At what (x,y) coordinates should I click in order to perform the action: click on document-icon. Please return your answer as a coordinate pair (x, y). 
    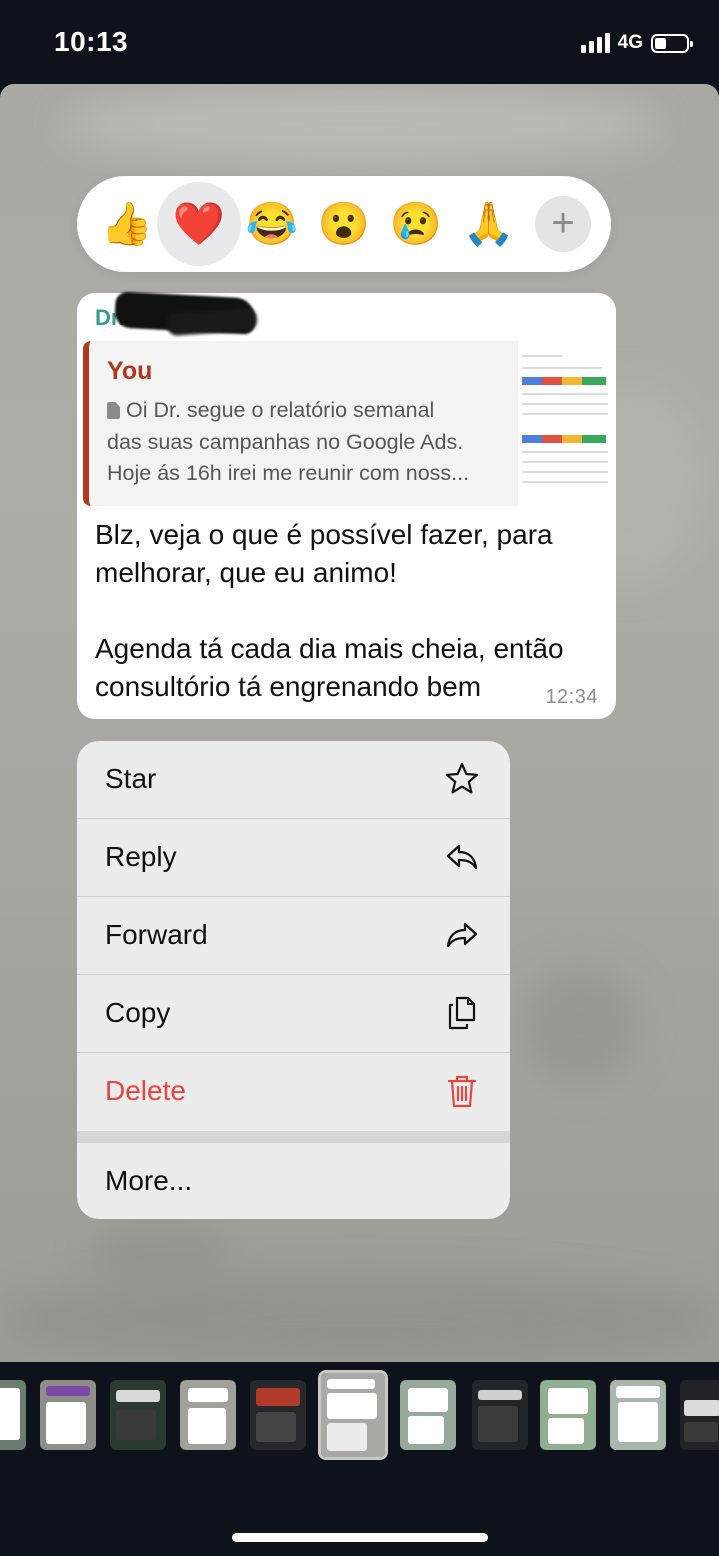
    Looking at the image, I should click on (113, 410).